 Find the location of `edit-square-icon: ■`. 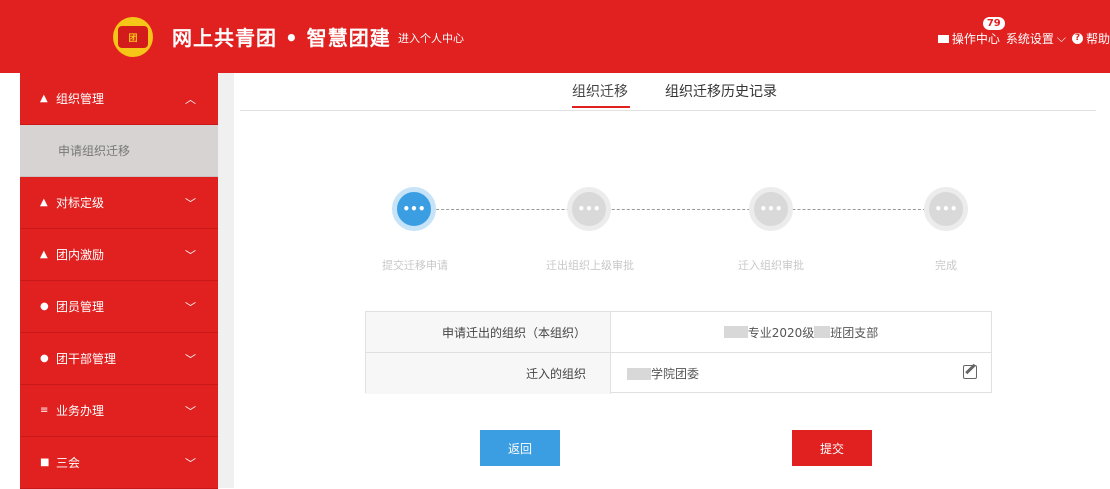

edit-square-icon: ■ is located at coordinates (45, 462).